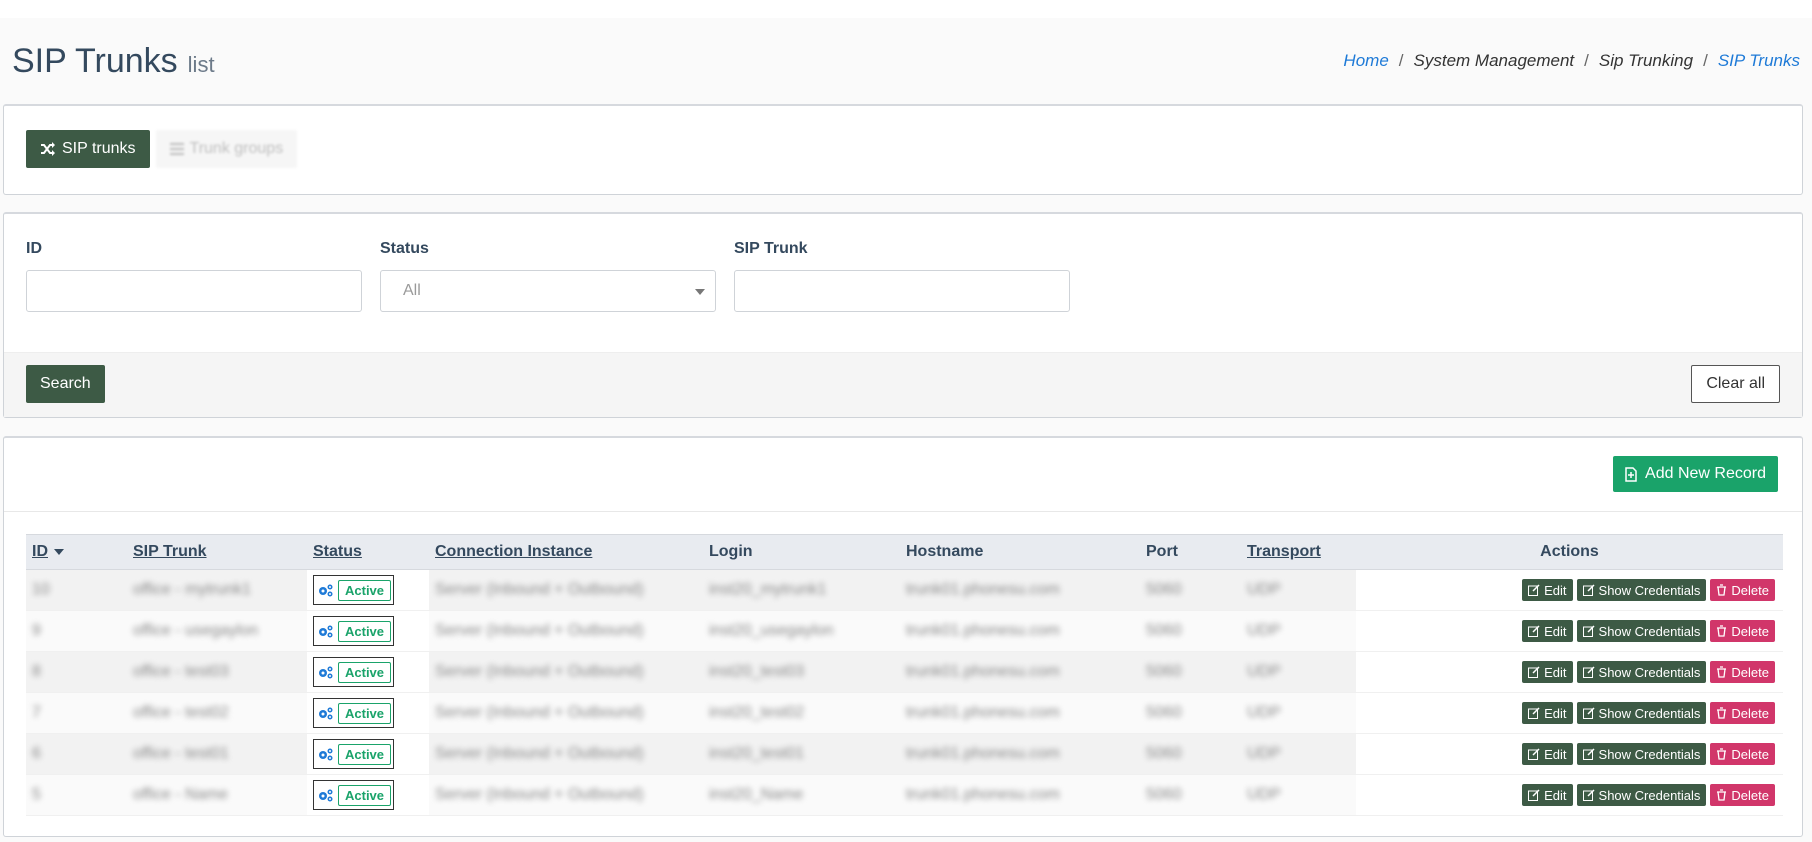  What do you see at coordinates (412, 290) in the screenshot?
I see `status-filter-value: All` at bounding box center [412, 290].